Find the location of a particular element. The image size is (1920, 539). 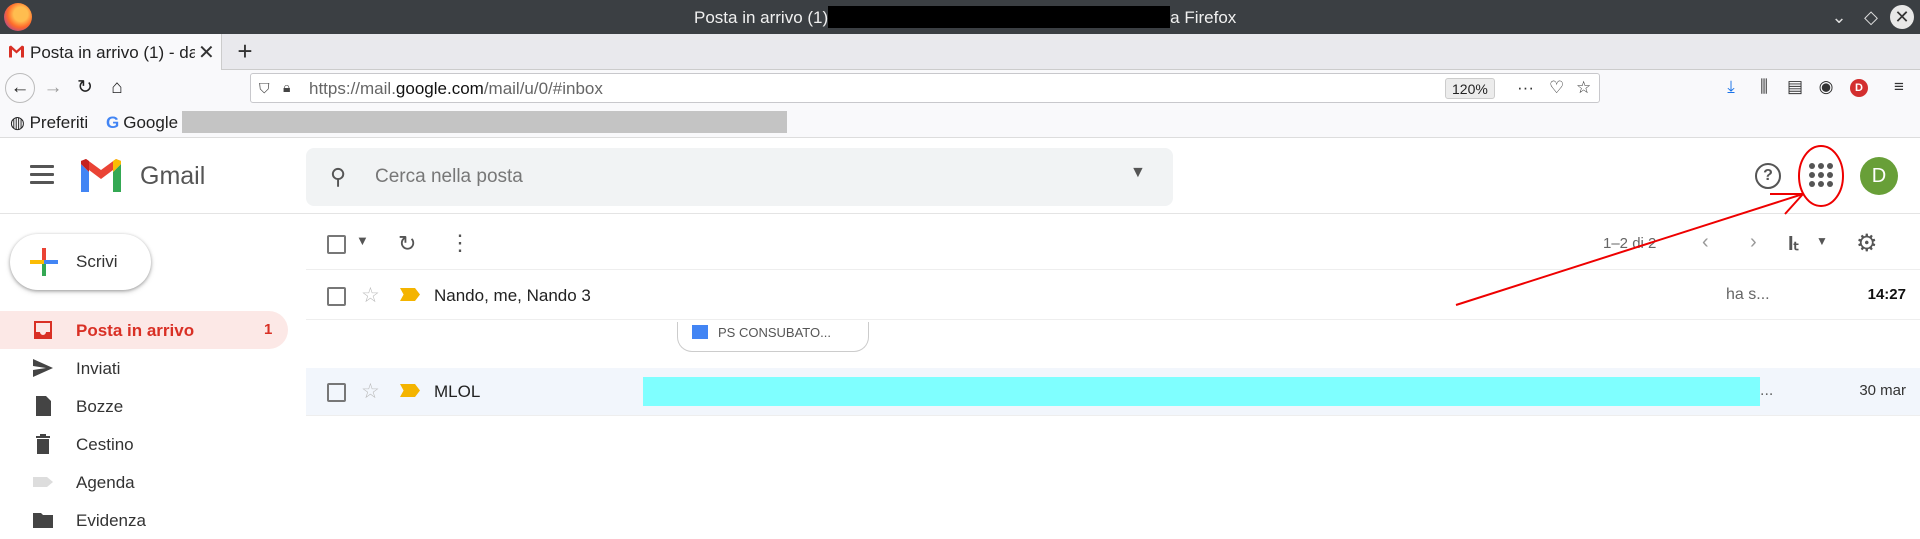

firefox-logo-icon is located at coordinates (18, 17).